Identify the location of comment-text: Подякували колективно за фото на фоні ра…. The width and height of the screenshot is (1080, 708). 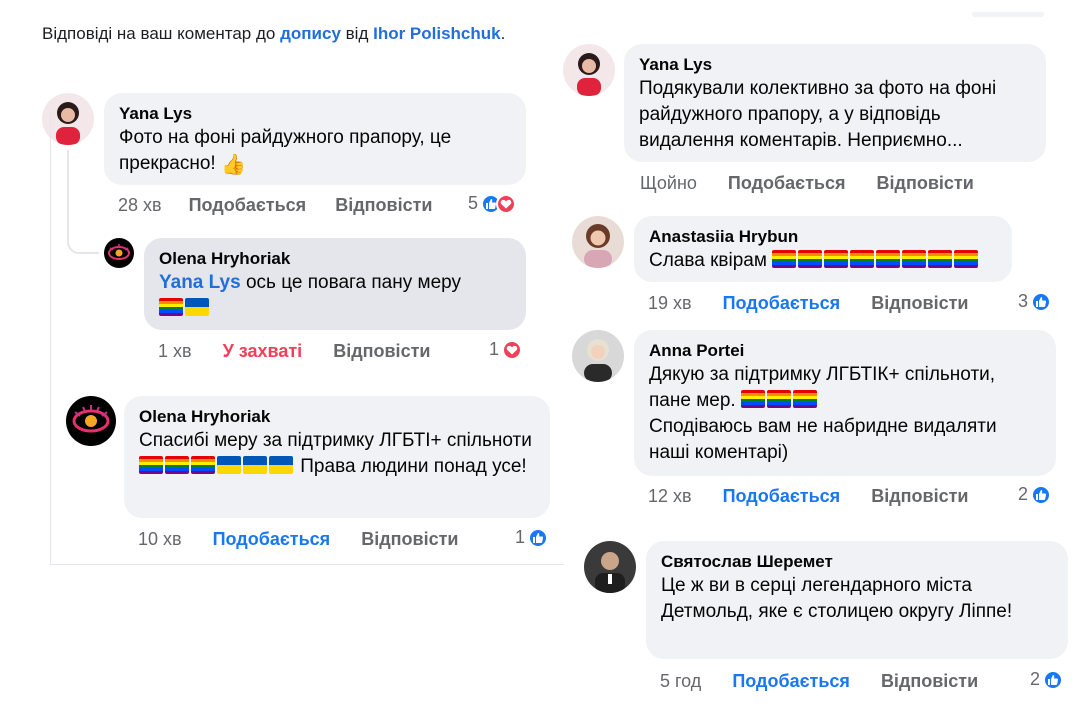
(818, 114).